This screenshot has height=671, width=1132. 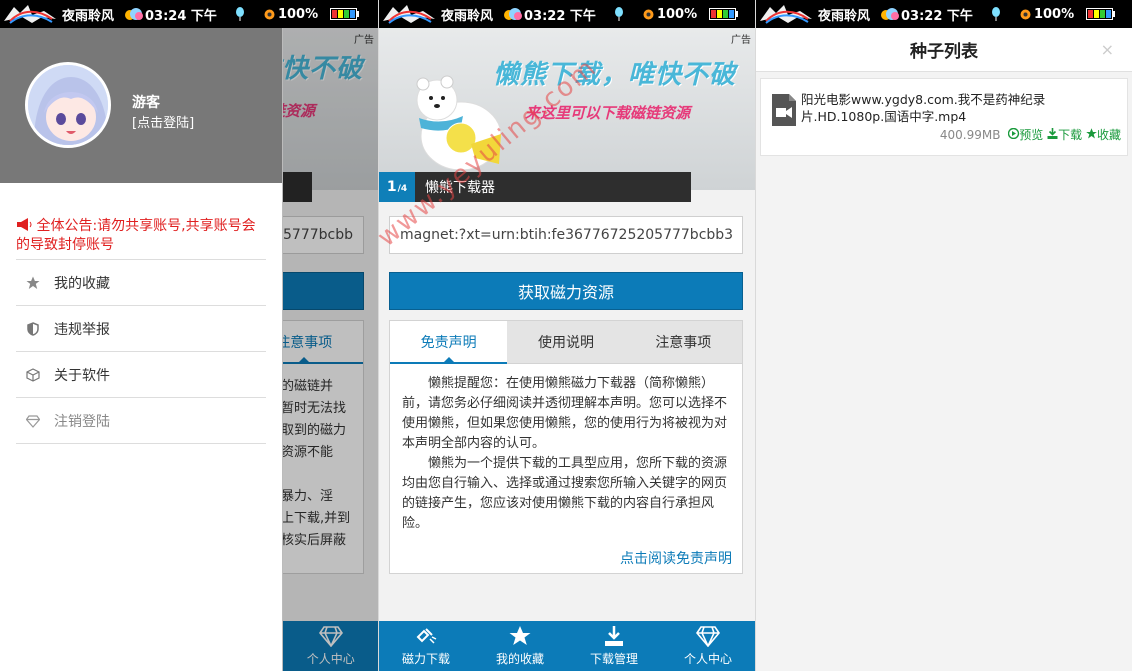 I want to click on menu-item-logout: 注销登陆, so click(x=141, y=421).